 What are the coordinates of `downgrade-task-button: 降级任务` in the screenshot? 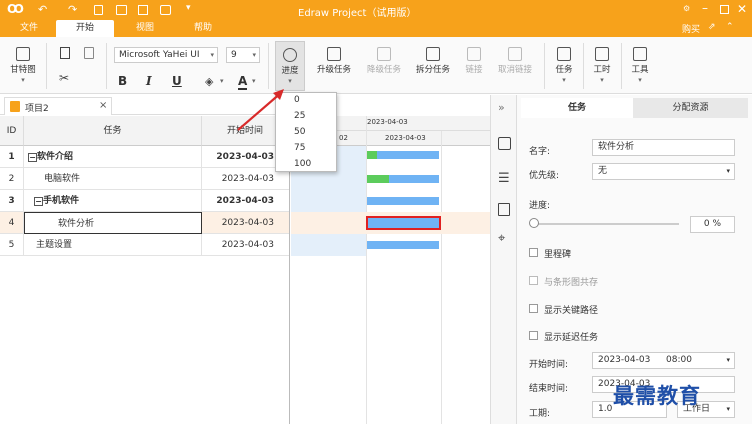 It's located at (384, 61).